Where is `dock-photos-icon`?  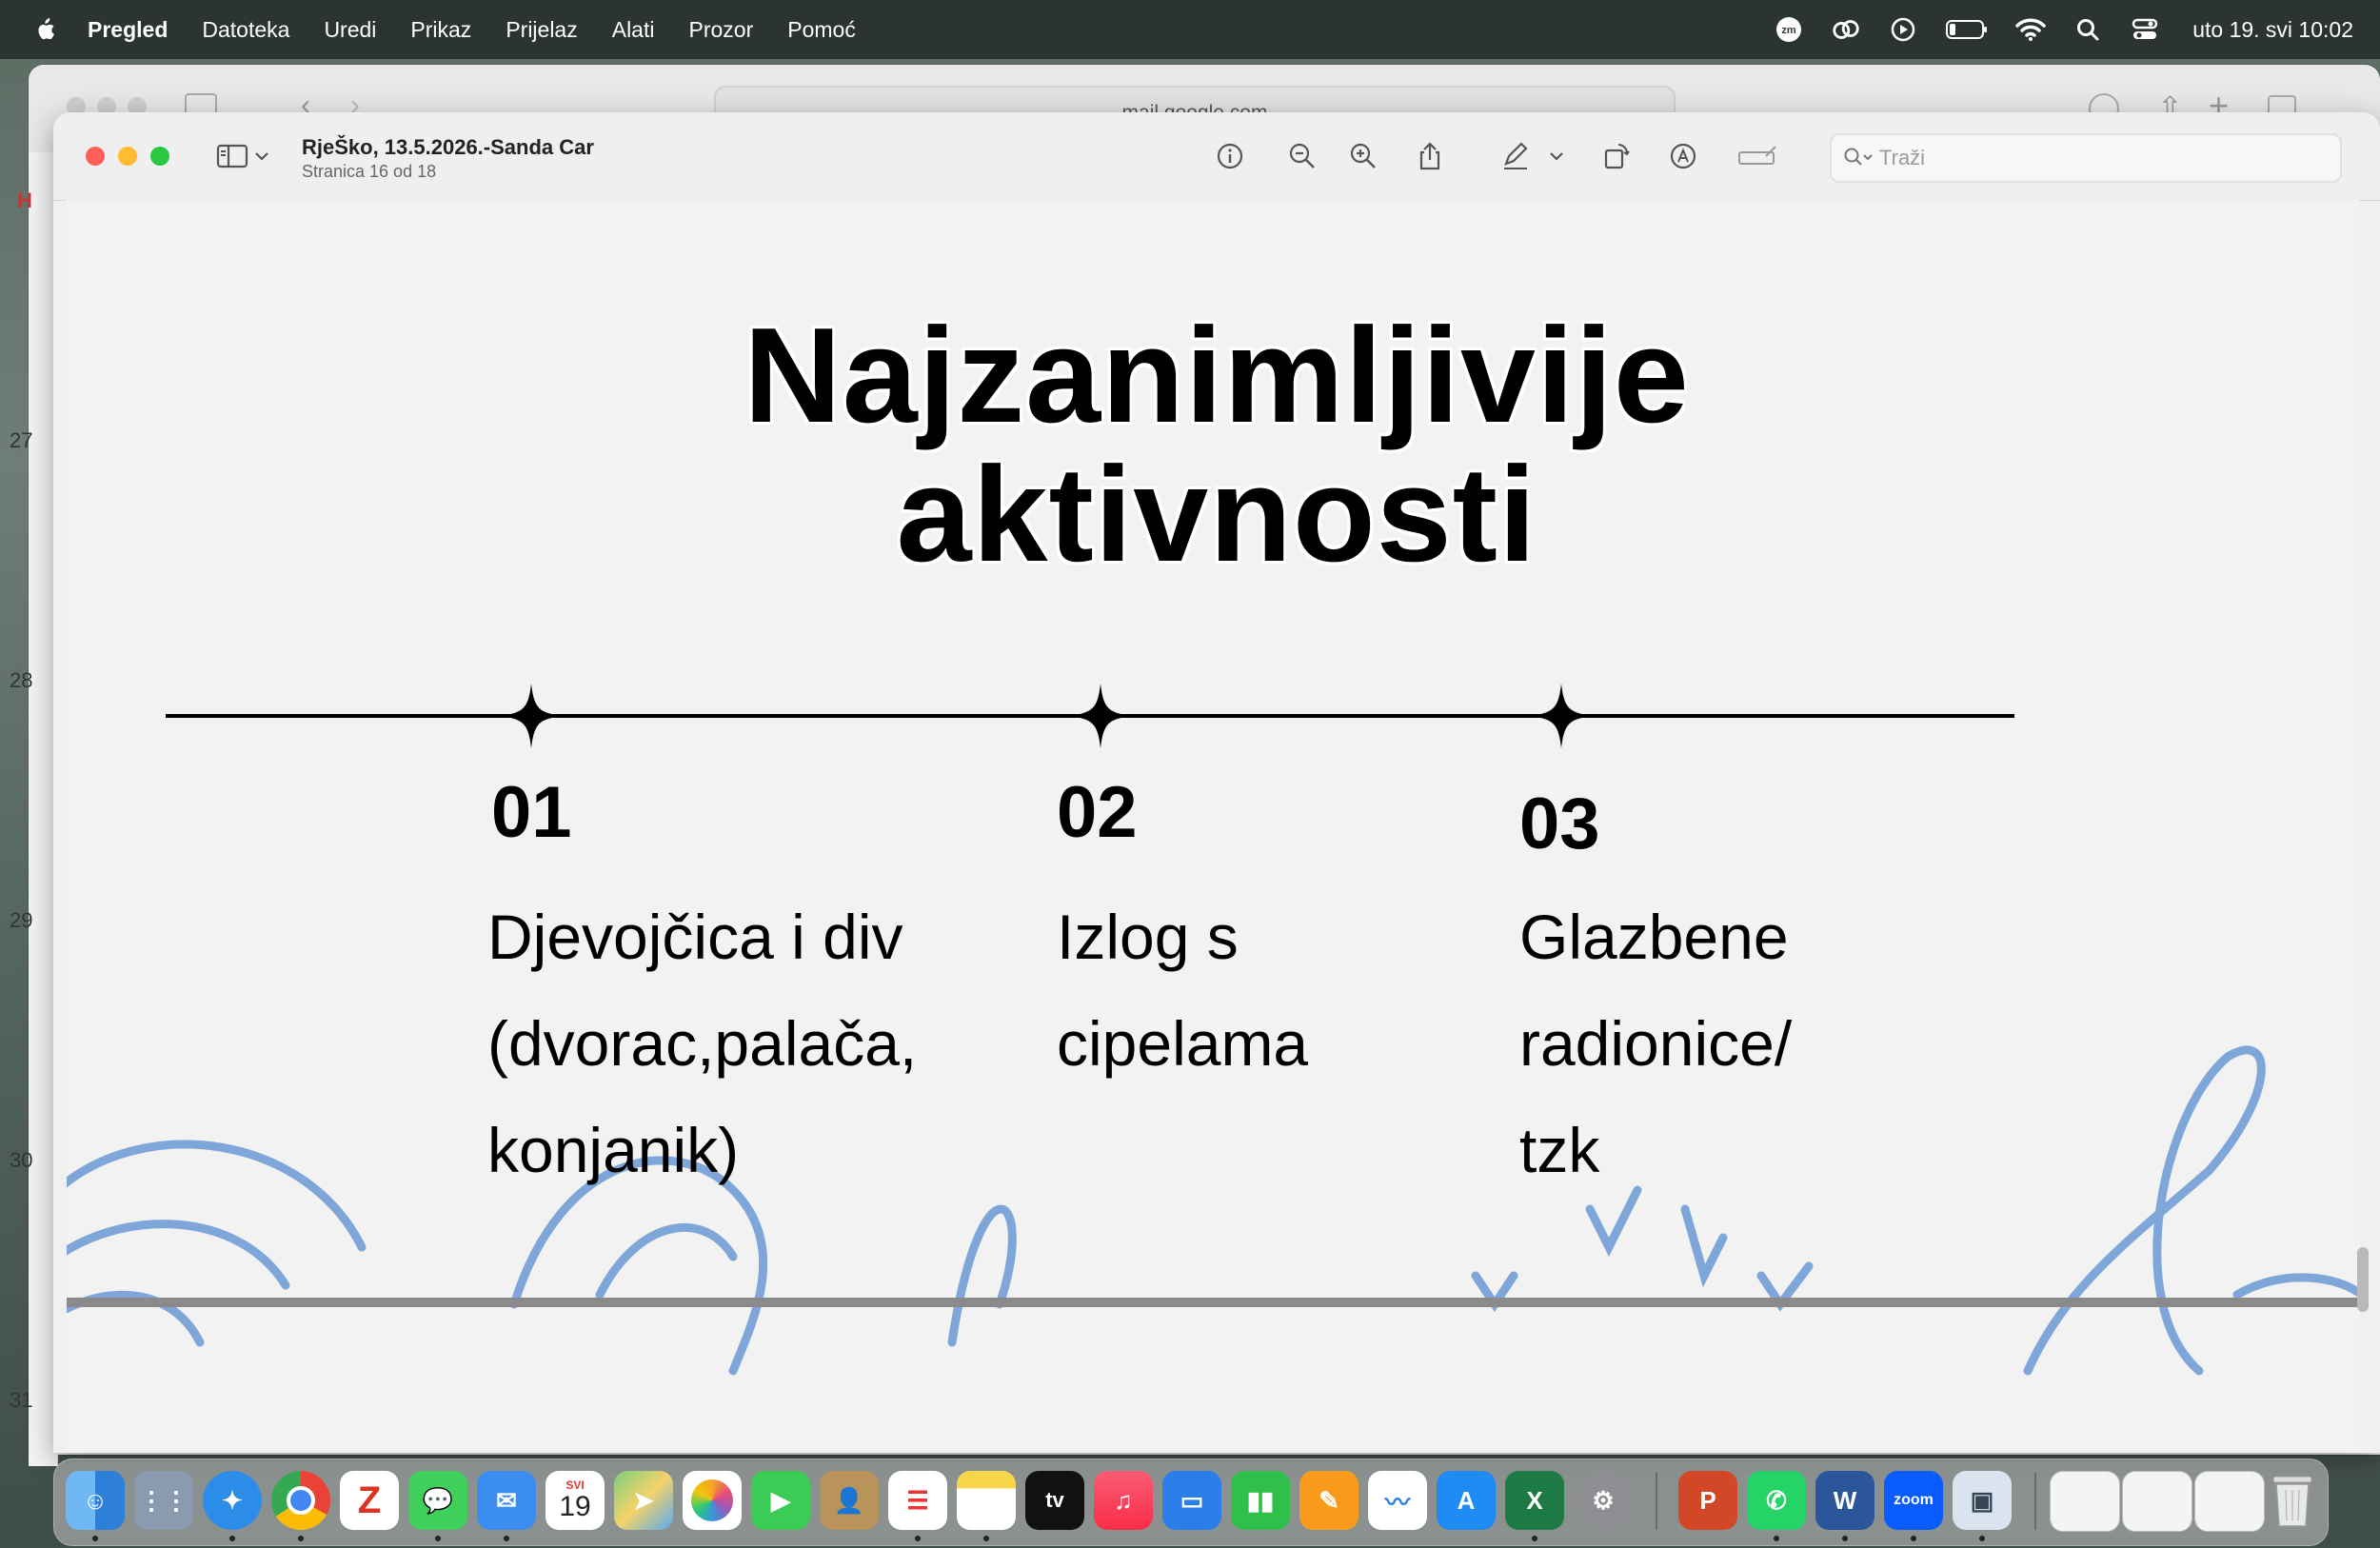
dock-photos-icon is located at coordinates (712, 1500).